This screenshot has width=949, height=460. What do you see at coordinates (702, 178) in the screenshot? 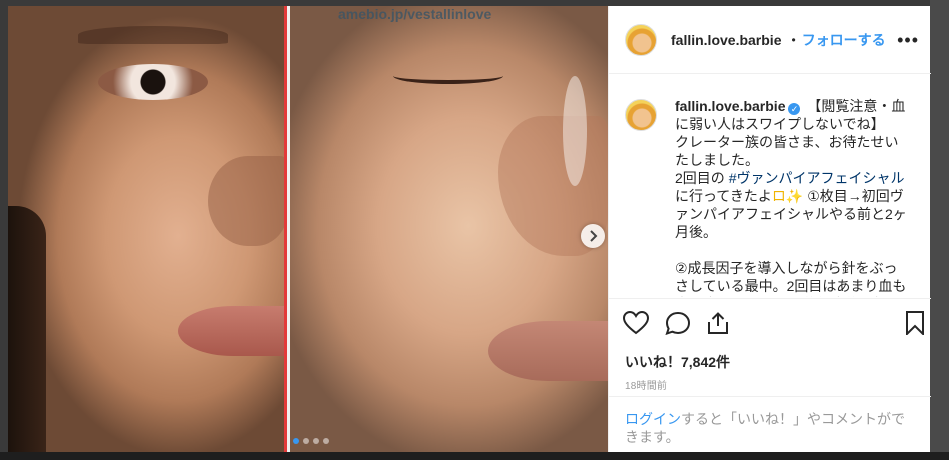
I see `caption-line-3a: 2回目の` at bounding box center [702, 178].